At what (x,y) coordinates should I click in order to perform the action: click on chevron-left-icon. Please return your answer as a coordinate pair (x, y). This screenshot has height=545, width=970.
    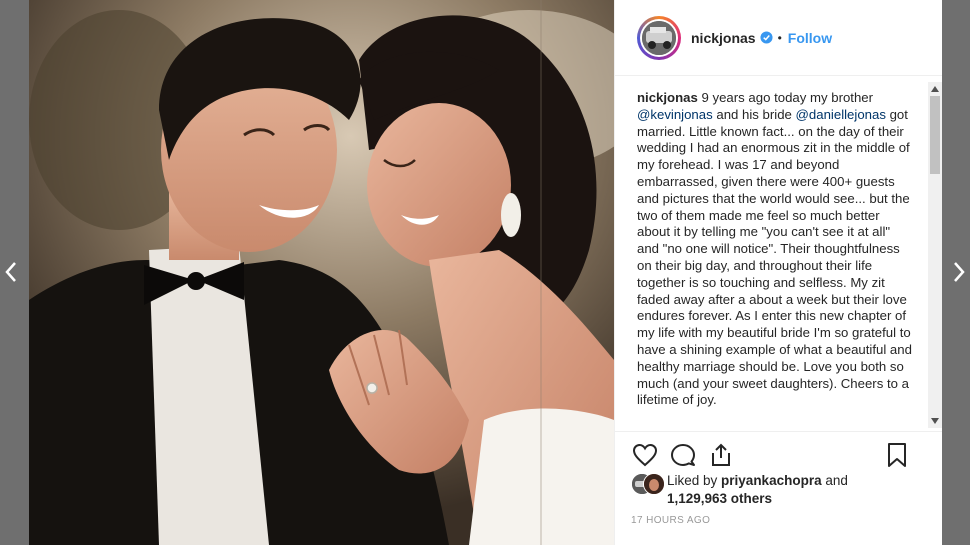
    Looking at the image, I should click on (10, 272).